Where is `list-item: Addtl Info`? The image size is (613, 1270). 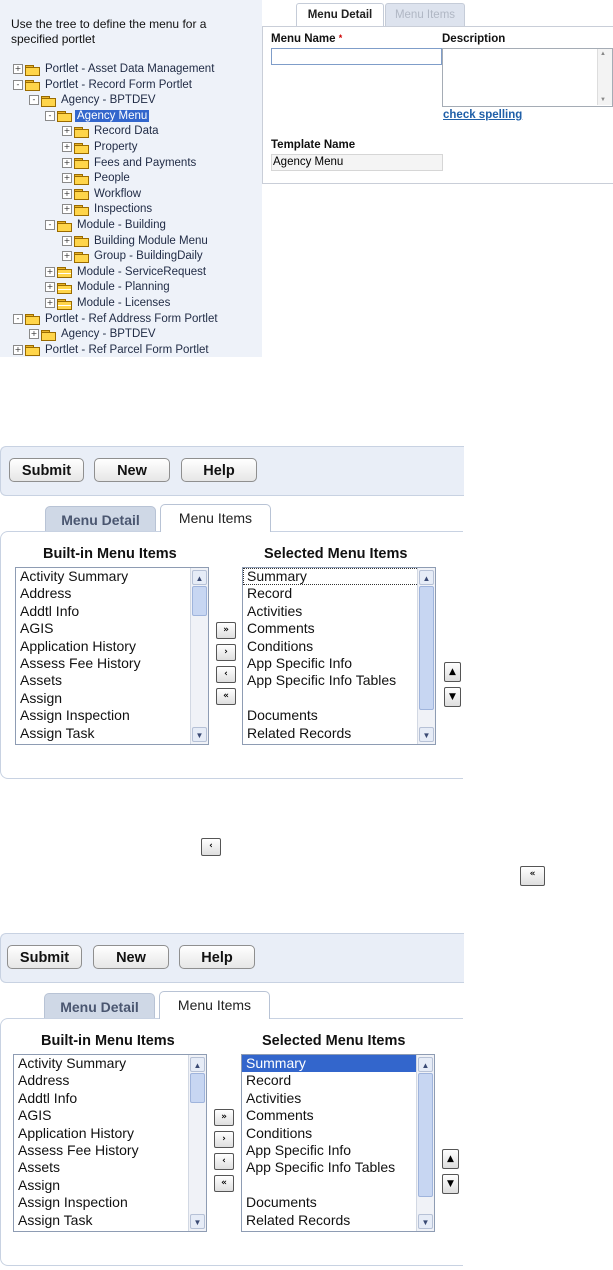 list-item: Addtl Info is located at coordinates (112, 611).